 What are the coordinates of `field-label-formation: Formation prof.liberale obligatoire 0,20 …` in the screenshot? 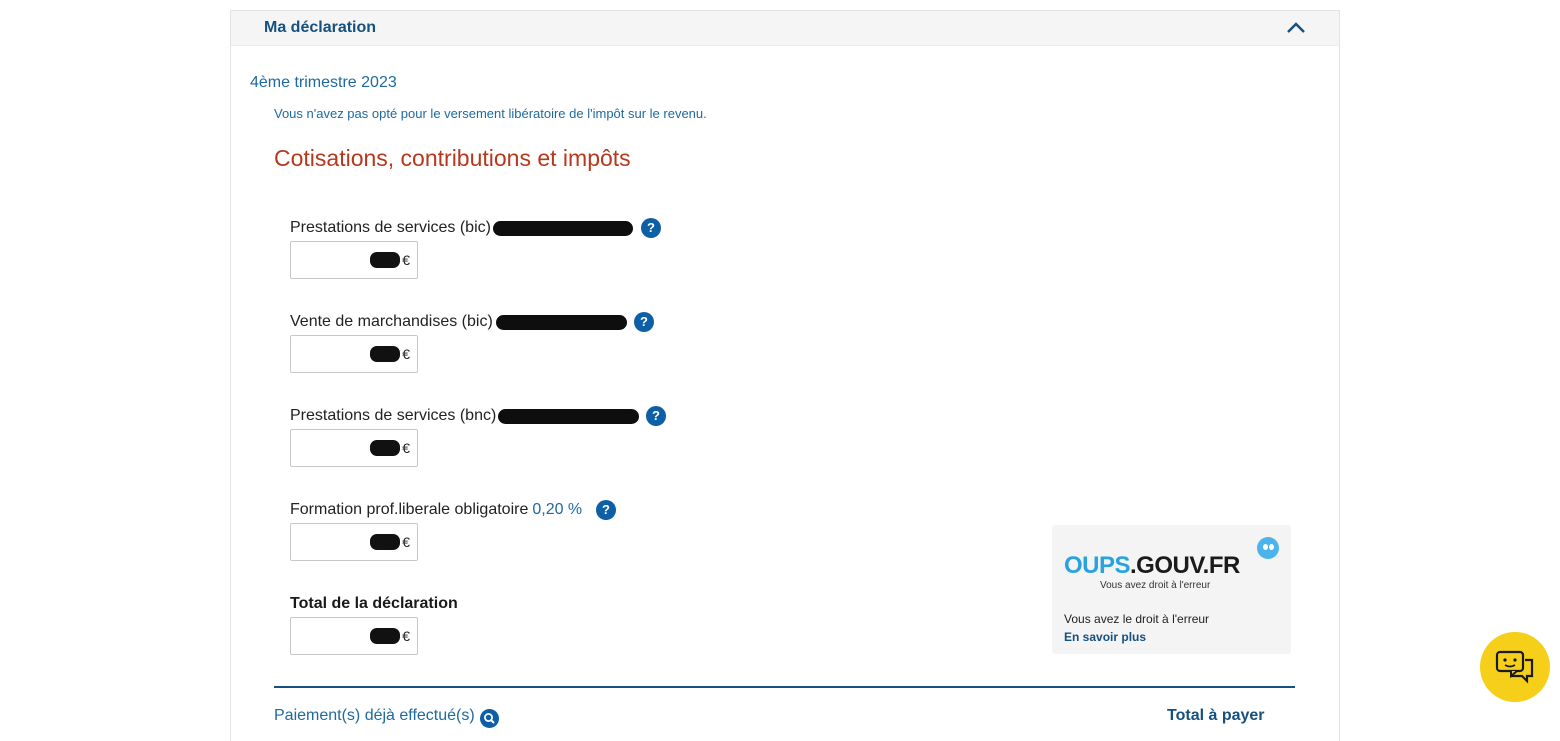 It's located at (436, 510).